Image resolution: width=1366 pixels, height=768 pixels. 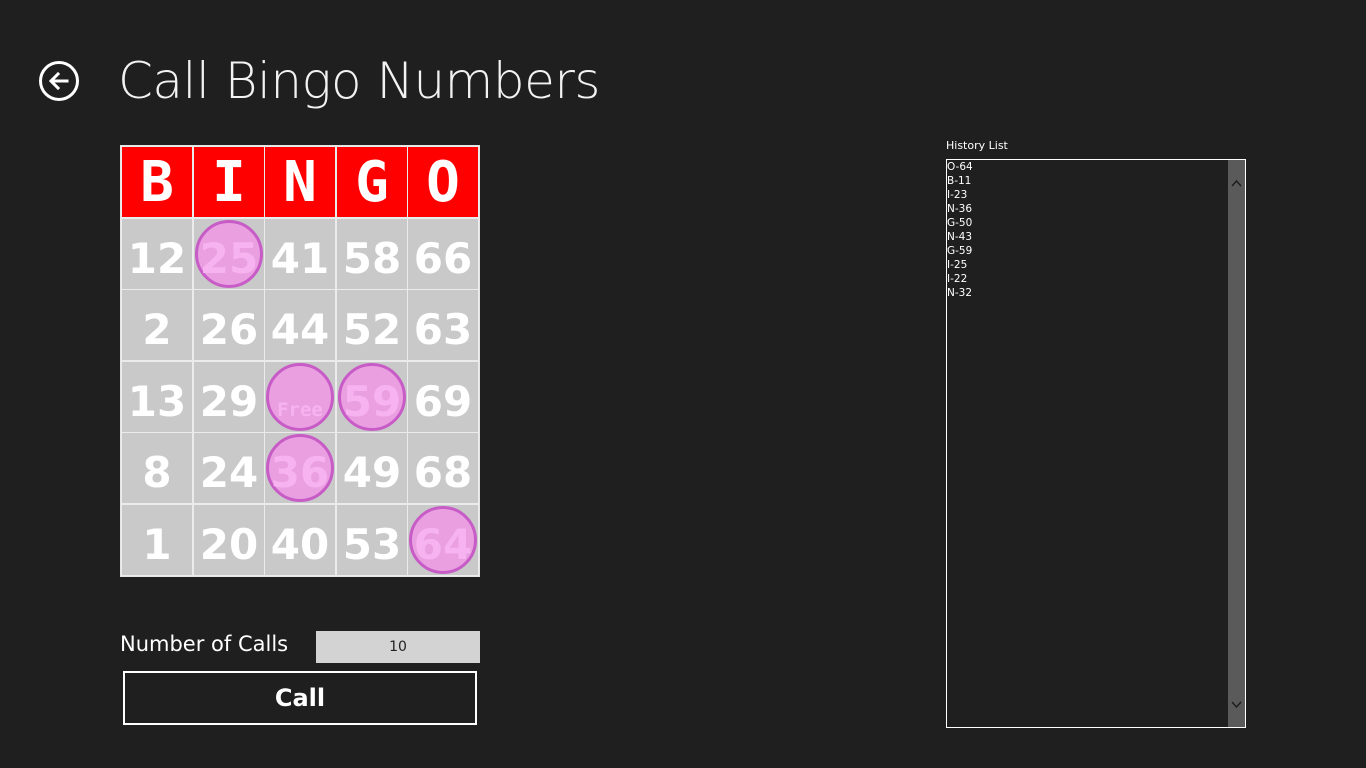 What do you see at coordinates (1086, 209) in the screenshot?
I see `history-list-item: N-36` at bounding box center [1086, 209].